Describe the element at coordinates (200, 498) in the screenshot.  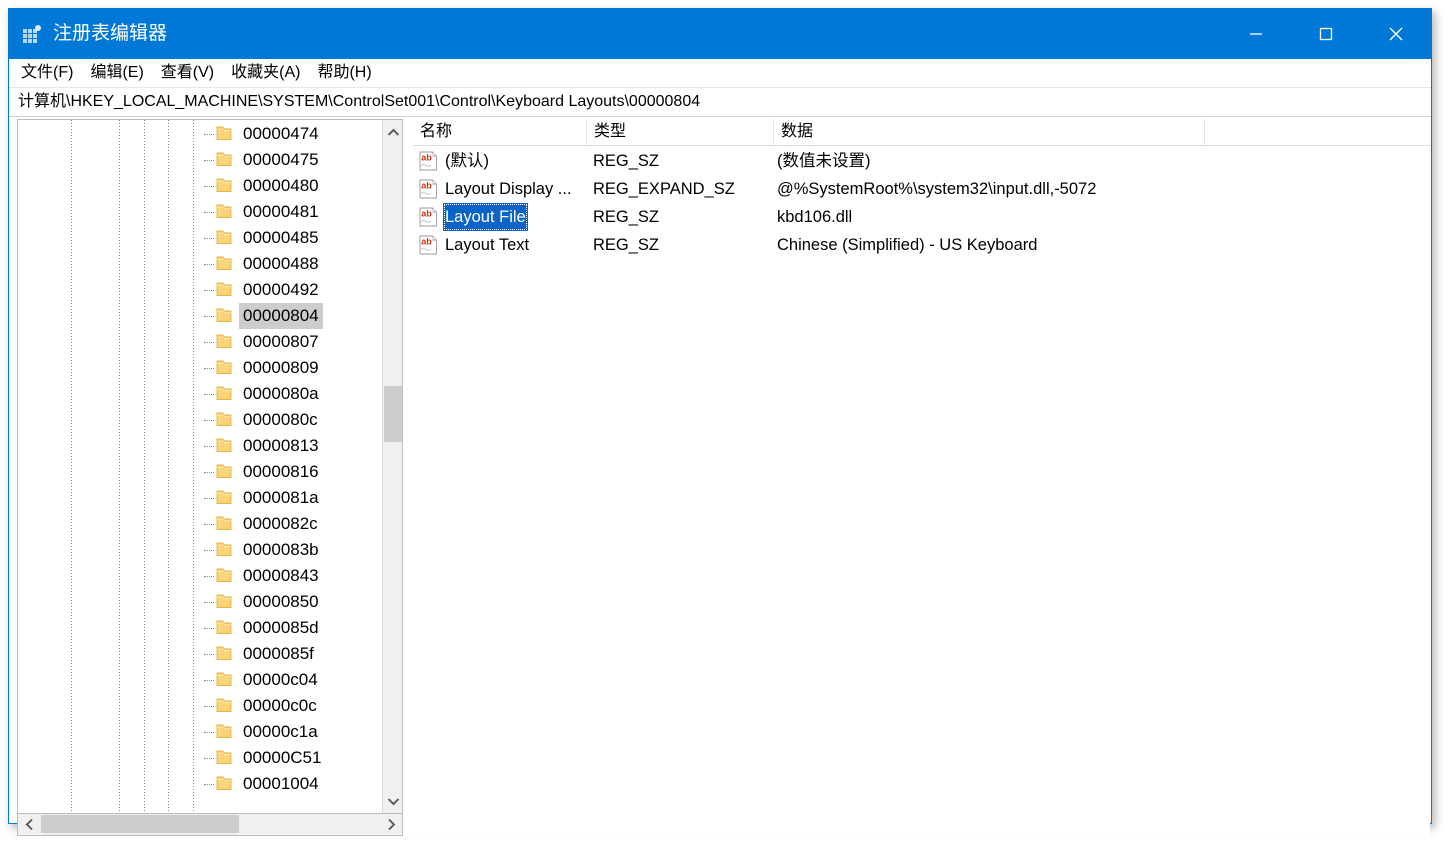
I see `tree-item: 0000081a` at that location.